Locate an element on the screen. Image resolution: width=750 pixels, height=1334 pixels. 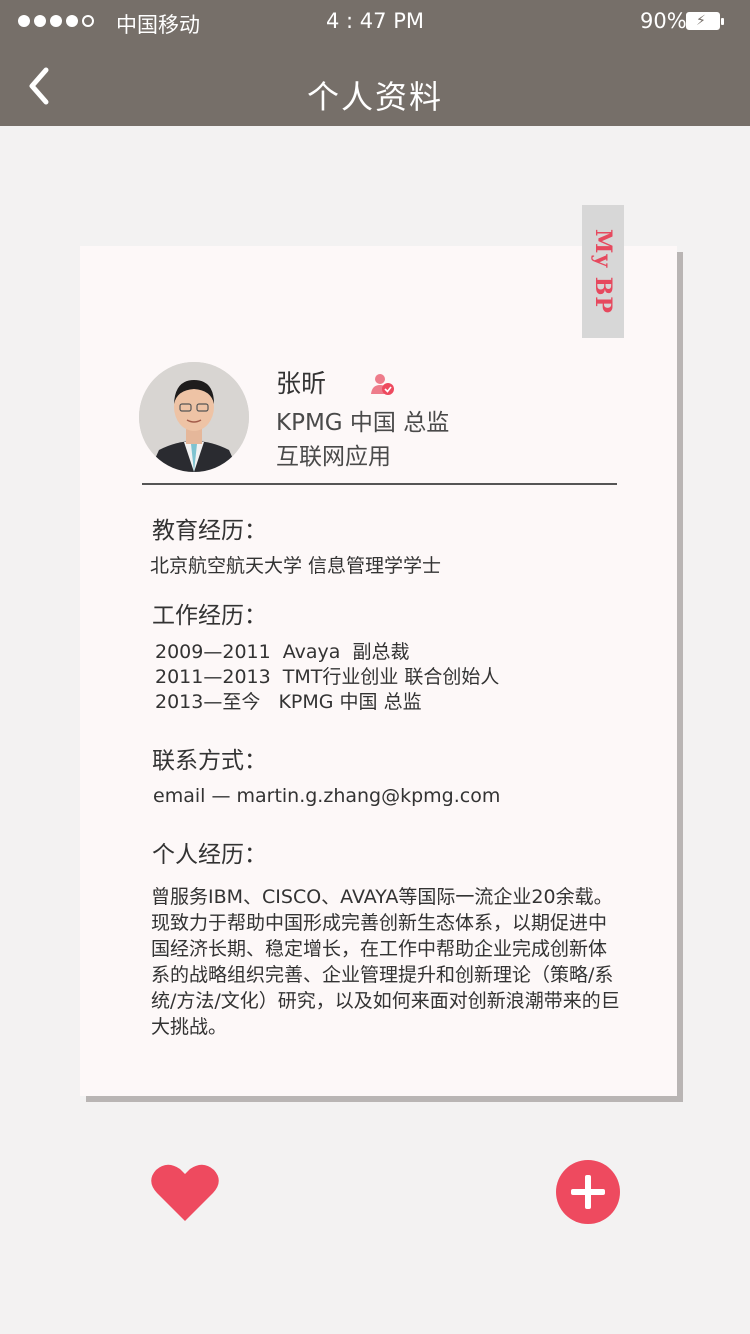
work-item: 2013—至今 KPMG 中国 总监 is located at coordinates (288, 702).